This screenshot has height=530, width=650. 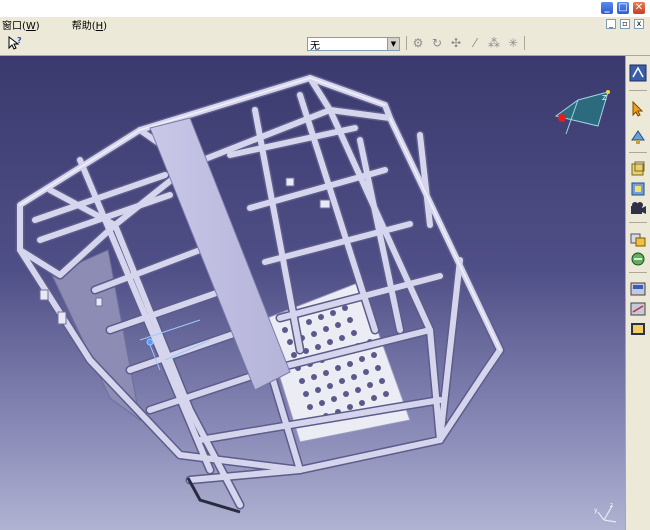 I want to click on svg-text: z, so click(x=611, y=505).